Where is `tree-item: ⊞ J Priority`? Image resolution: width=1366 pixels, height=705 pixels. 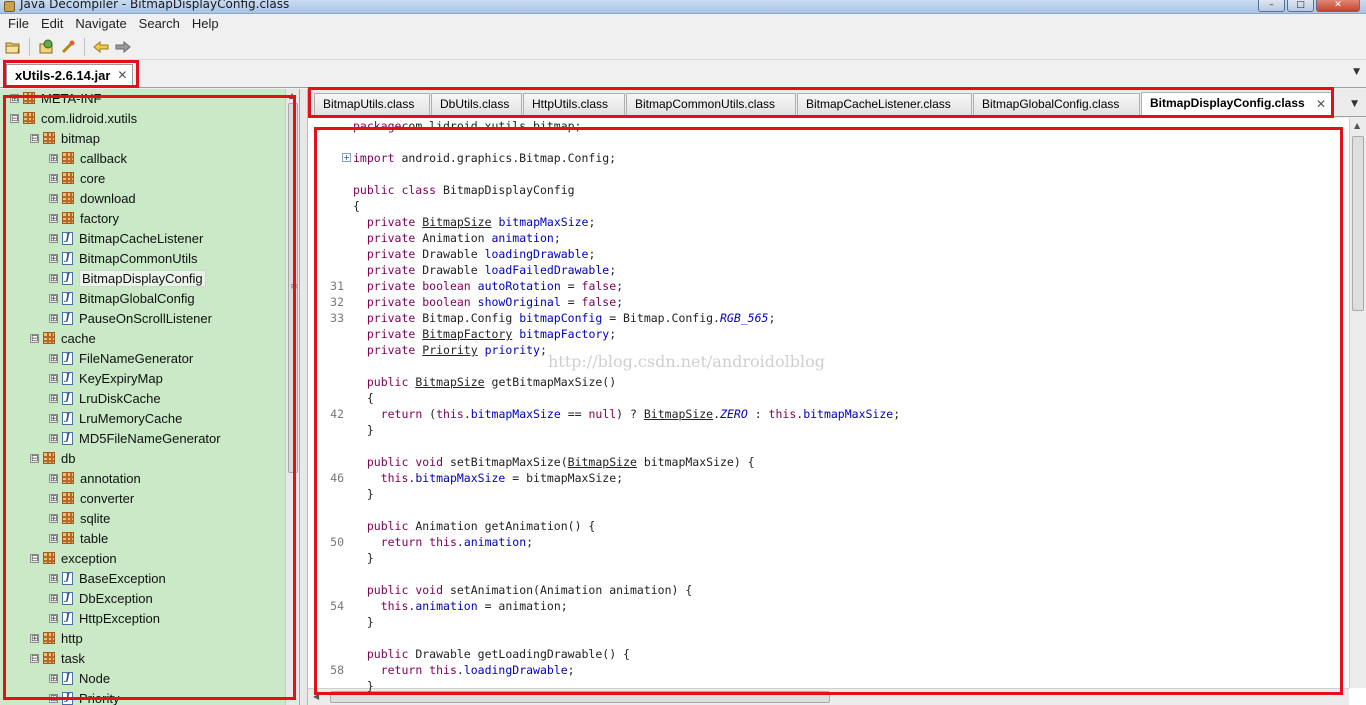
tree-item: ⊞ J Priority is located at coordinates (84, 696).